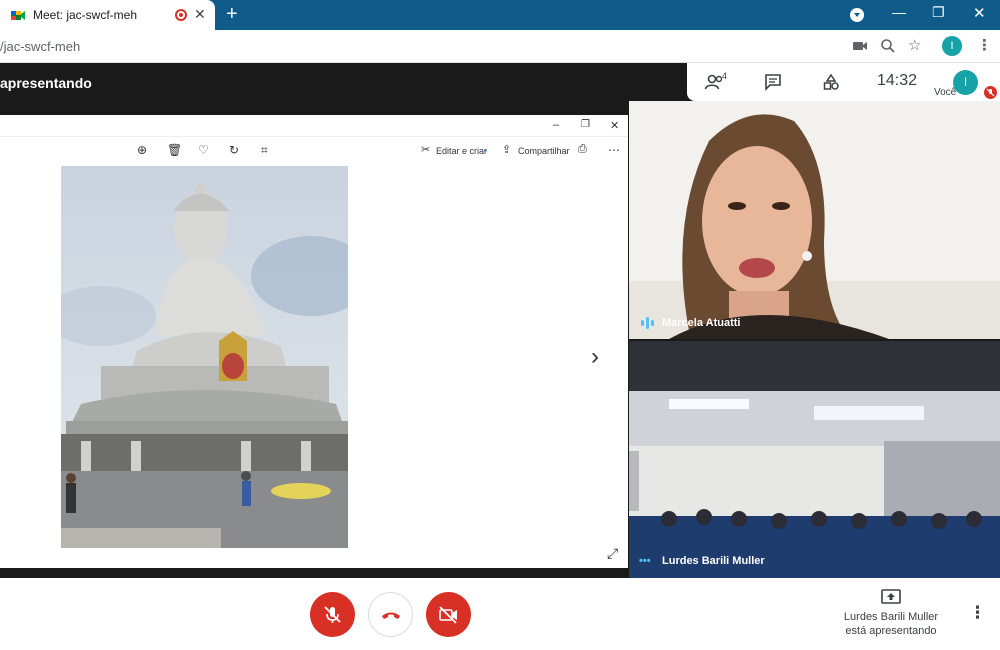 The image size is (1000, 650). I want to click on participant-name: Lurdes Barili Muller, so click(713, 561).